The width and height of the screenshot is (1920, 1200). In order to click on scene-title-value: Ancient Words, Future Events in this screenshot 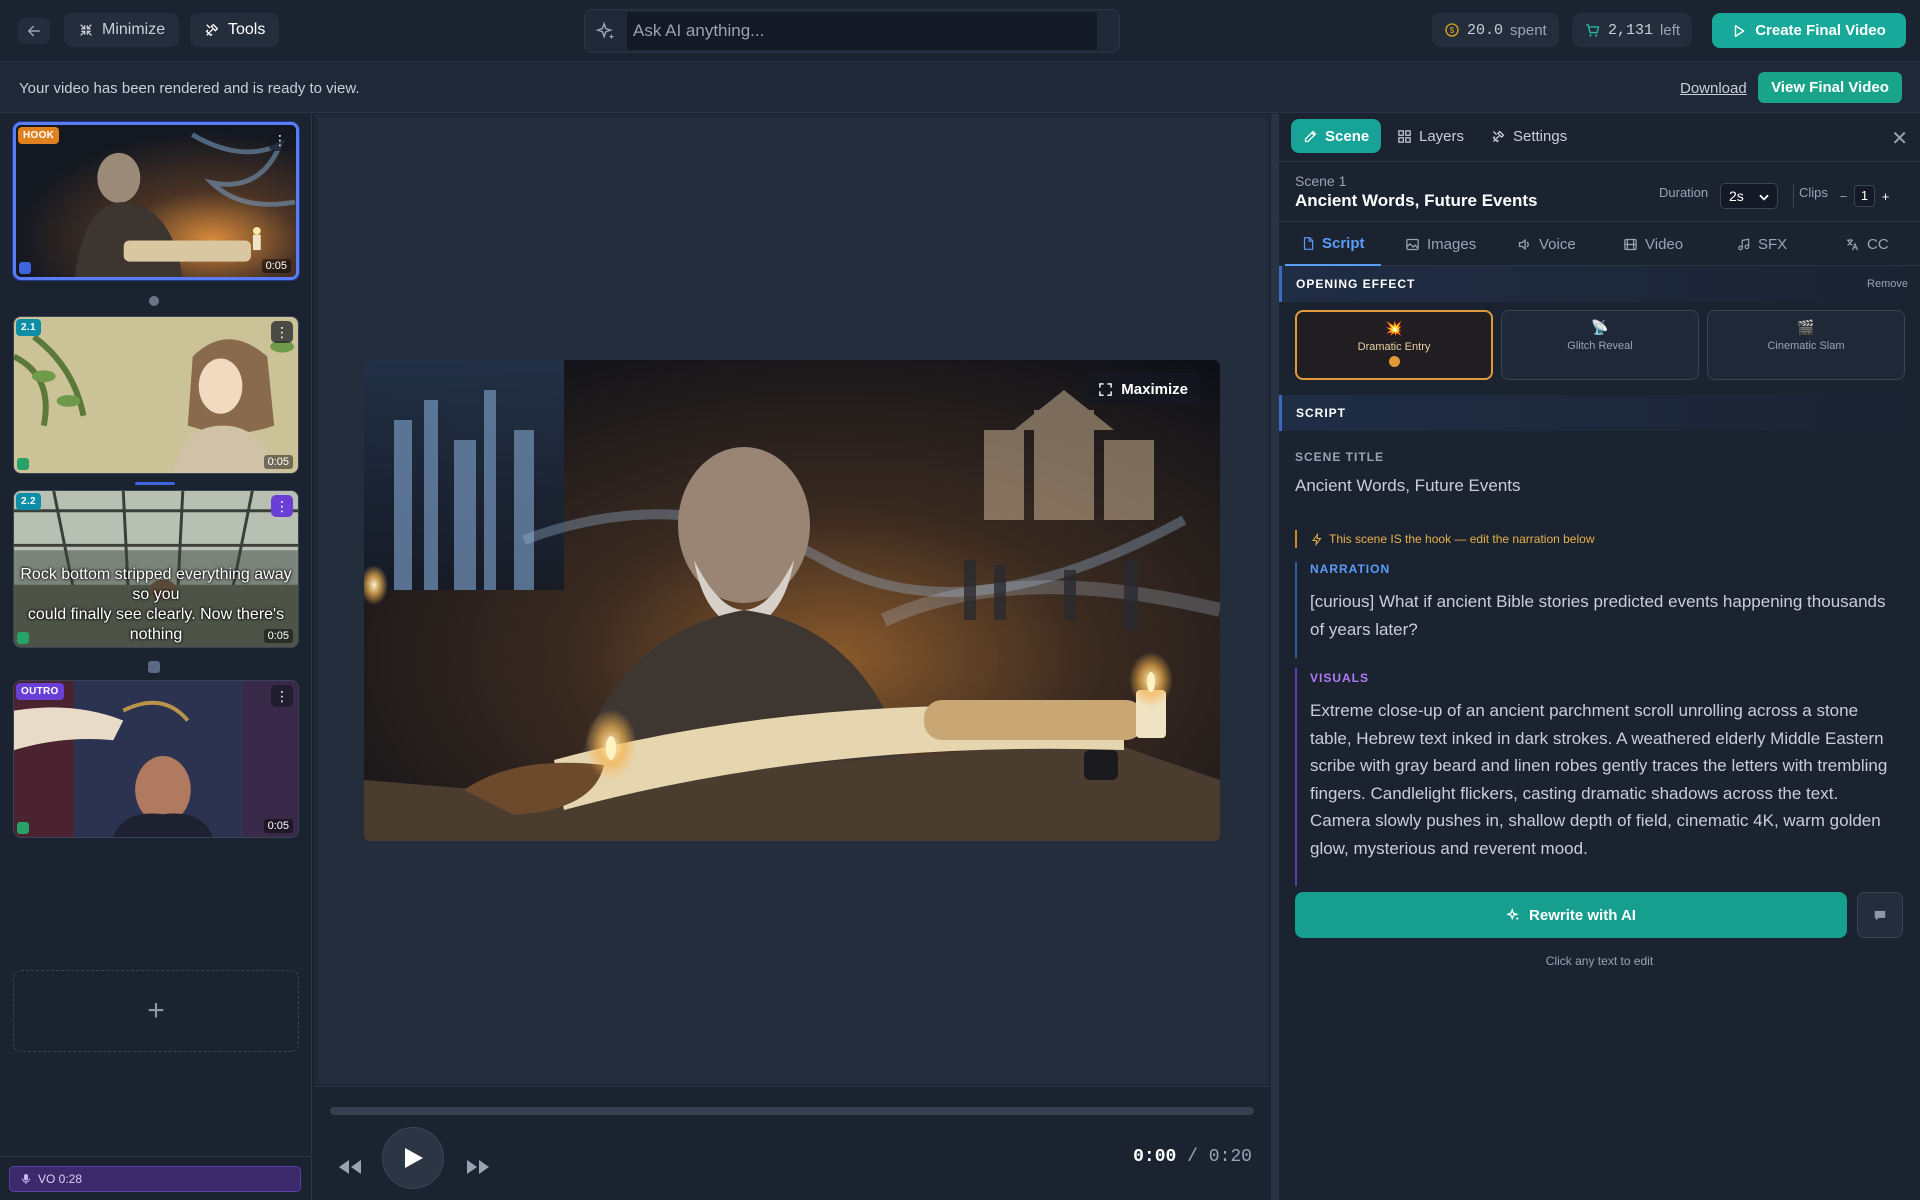, I will do `click(1408, 486)`.